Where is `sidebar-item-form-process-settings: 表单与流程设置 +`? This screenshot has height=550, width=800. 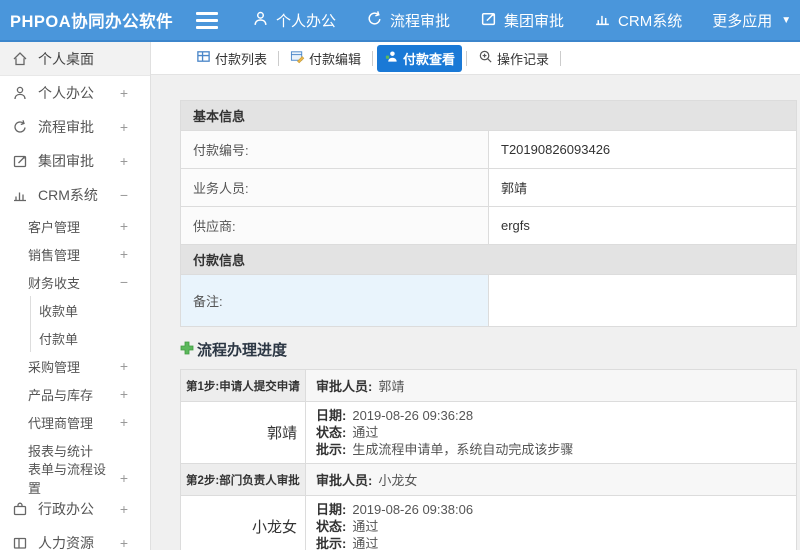
sidebar-item-form-process-settings: 表单与流程设置 + is located at coordinates (75, 479).